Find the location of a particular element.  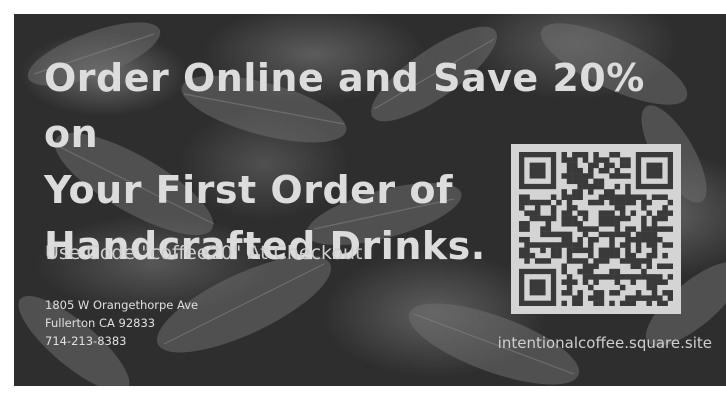

phone-number: 714-213-8383 is located at coordinates (86, 341).